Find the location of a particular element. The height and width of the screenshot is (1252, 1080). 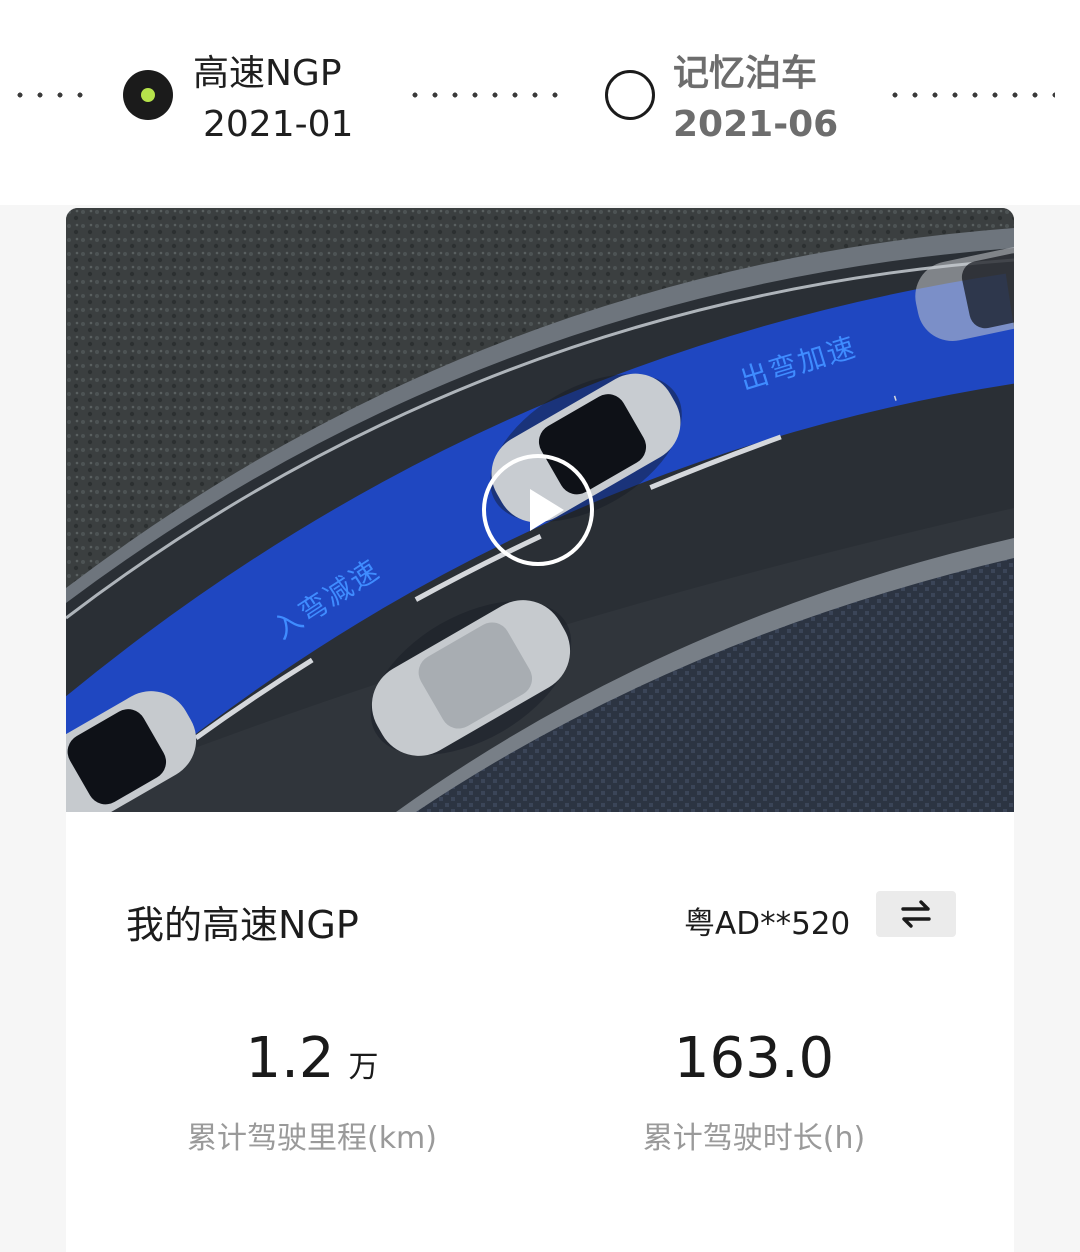

milestone-title: 记忆泊车 is located at coordinates (745, 73).